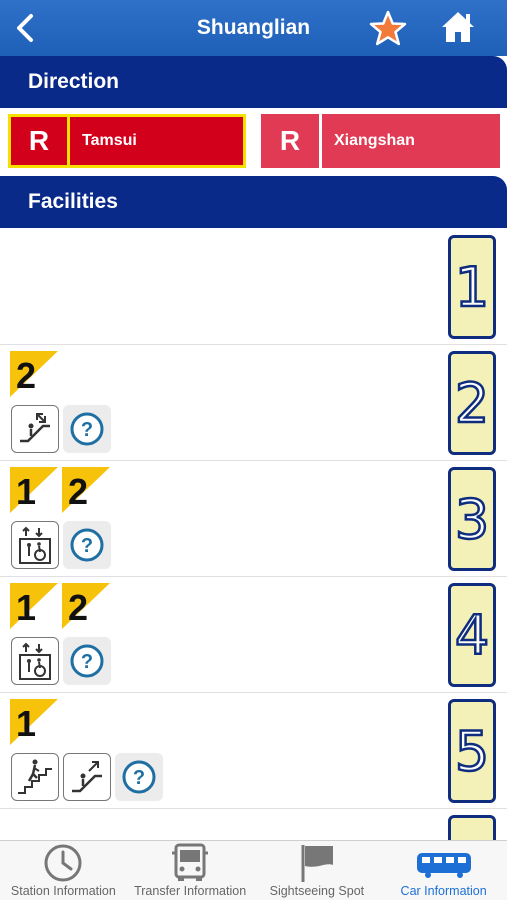 This screenshot has height=900, width=507. What do you see at coordinates (73, 201) in the screenshot?
I see `facilities-title: Facilities` at bounding box center [73, 201].